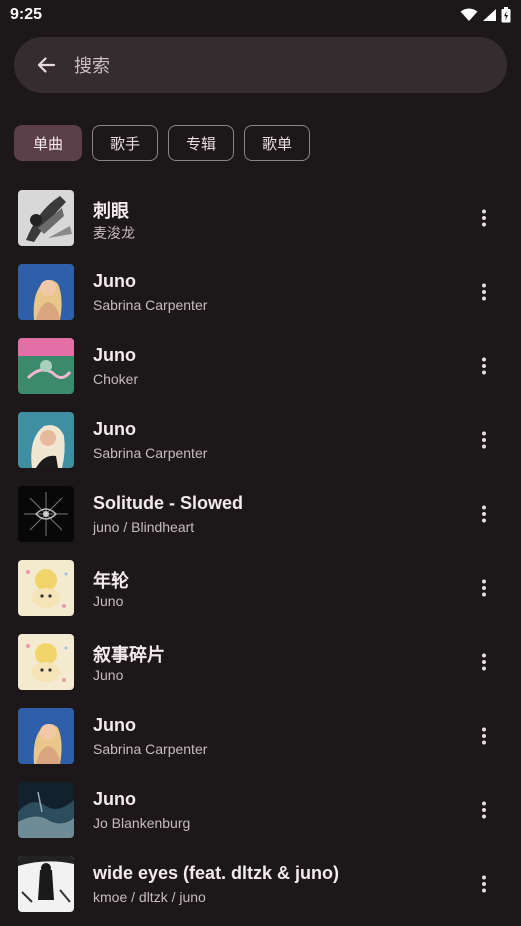 This screenshot has width=521, height=926. I want to click on battery-icon, so click(506, 15).